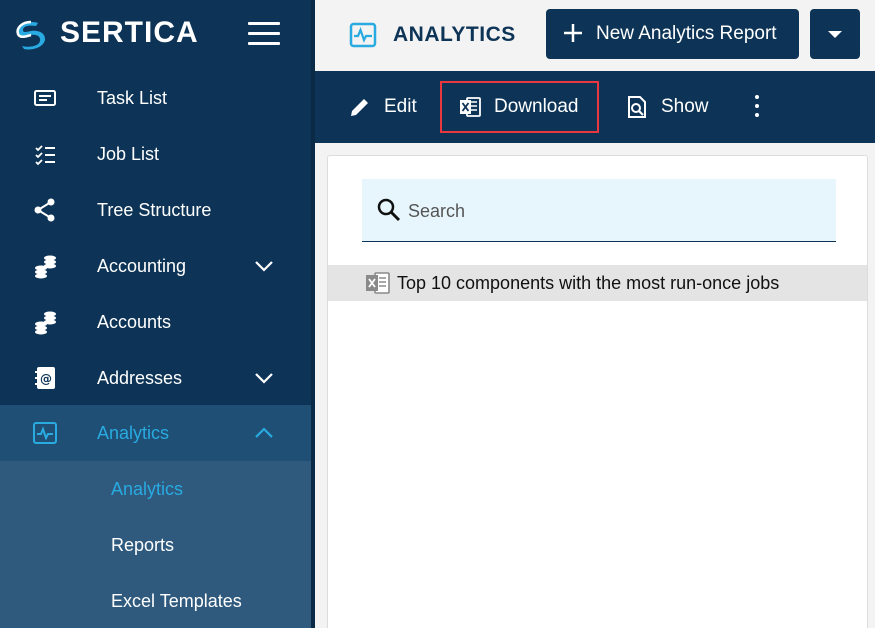 This screenshot has height=628, width=875. I want to click on caret-down-icon, so click(835, 34).